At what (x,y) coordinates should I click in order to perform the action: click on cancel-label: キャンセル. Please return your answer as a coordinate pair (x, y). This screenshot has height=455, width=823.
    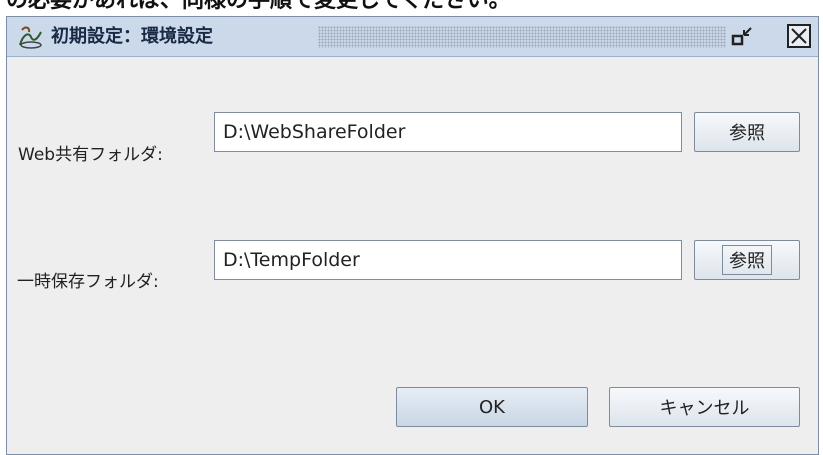
    Looking at the image, I should click on (704, 408).